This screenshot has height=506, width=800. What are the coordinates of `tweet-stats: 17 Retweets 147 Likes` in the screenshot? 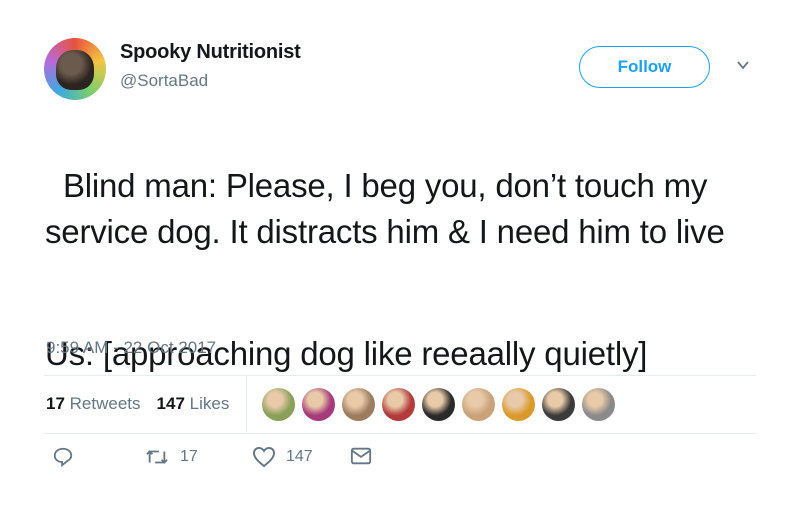 It's located at (137, 404).